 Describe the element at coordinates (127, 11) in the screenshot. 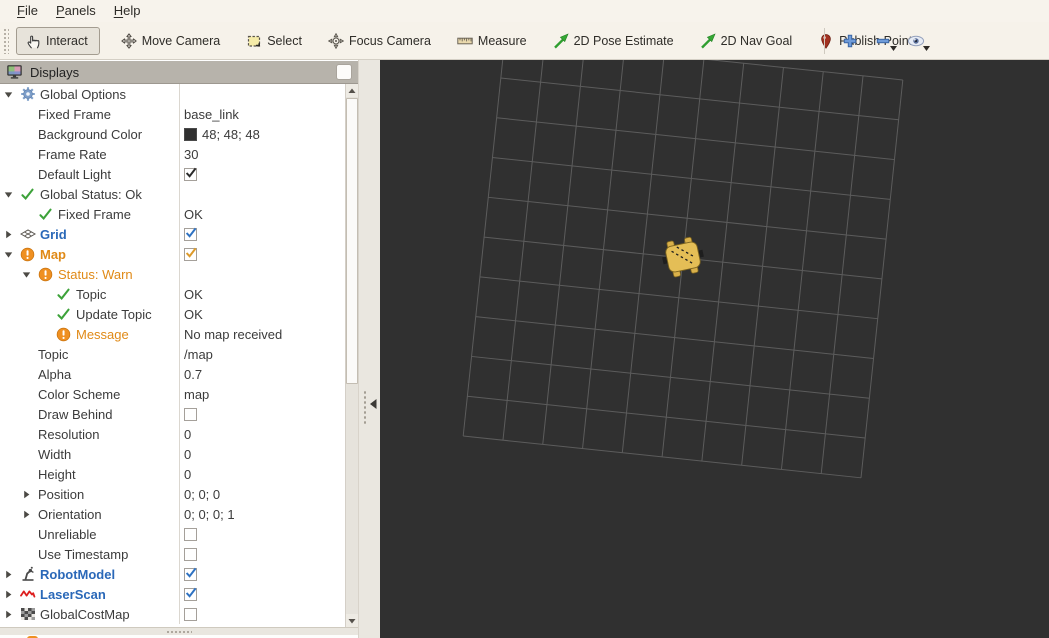

I see `menu-help: Help` at that location.